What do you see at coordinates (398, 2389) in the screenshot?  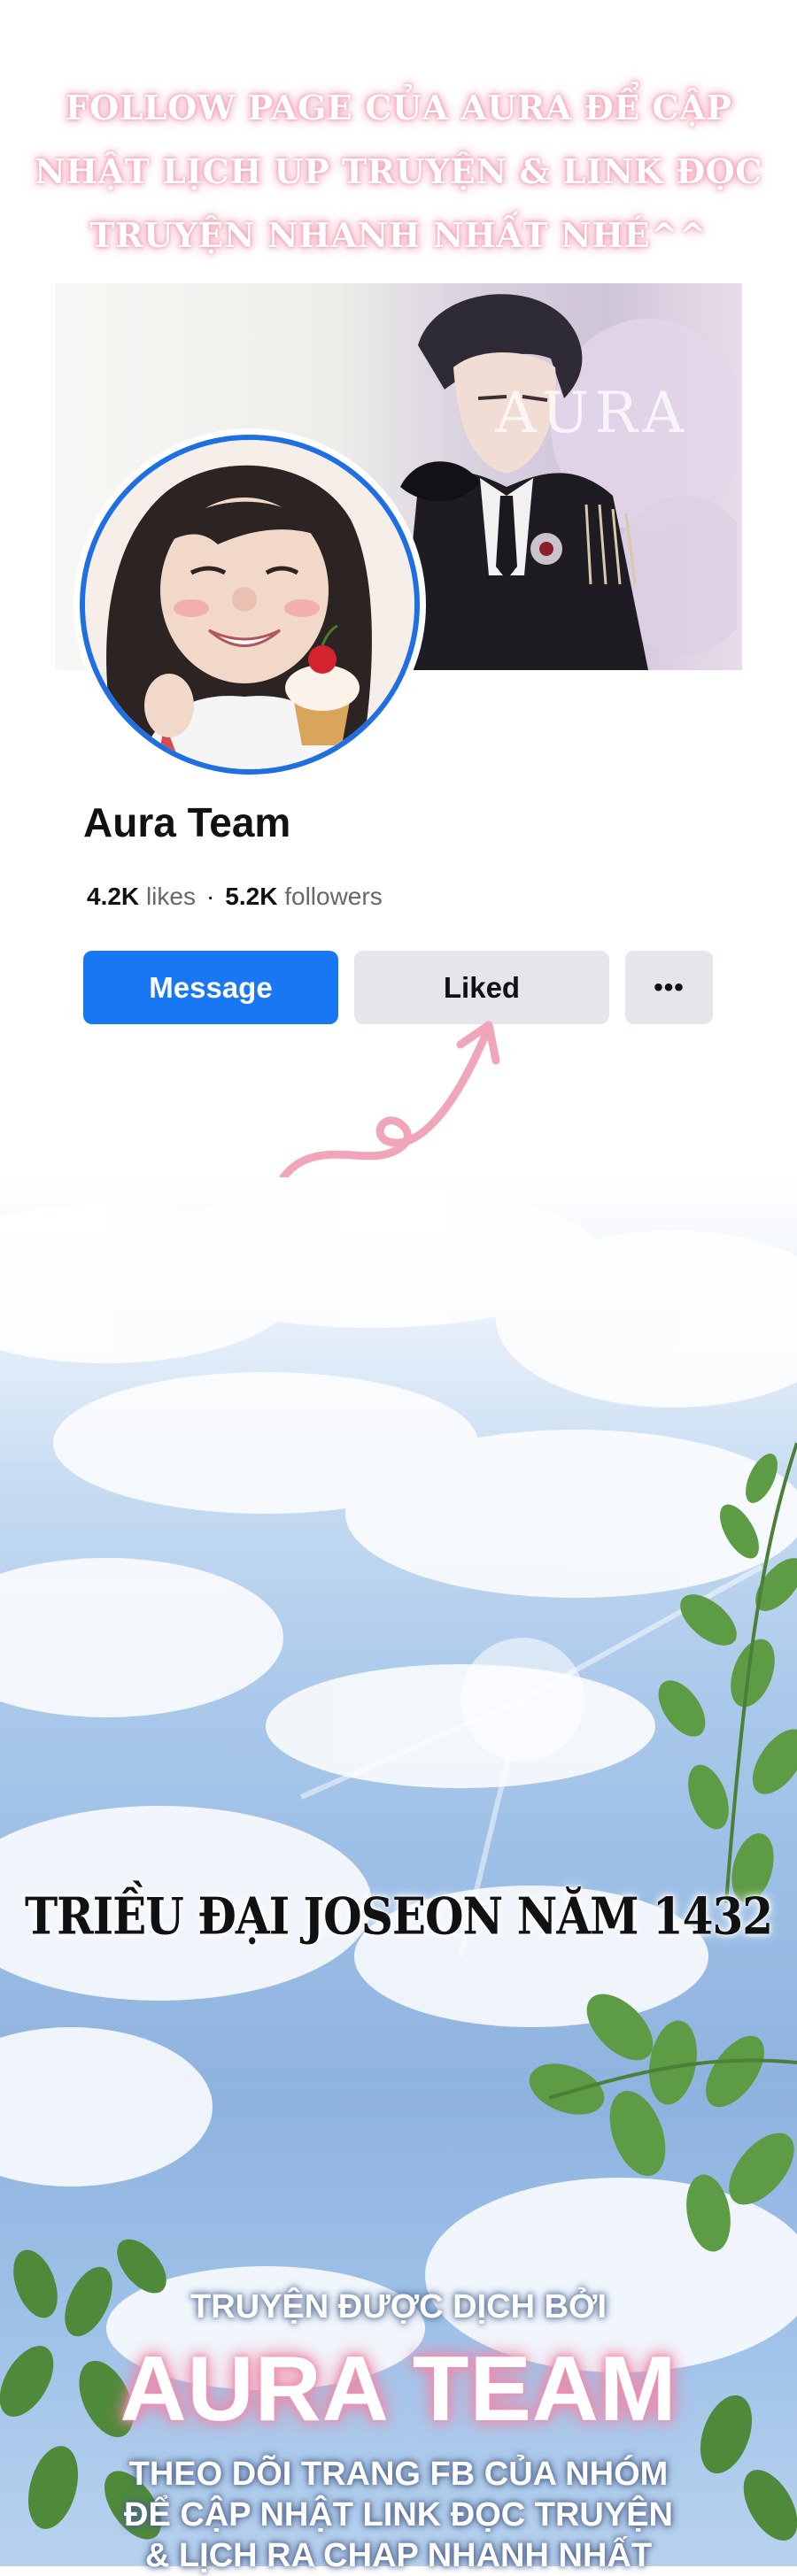 I see `team-name: AURA TEAM` at bounding box center [398, 2389].